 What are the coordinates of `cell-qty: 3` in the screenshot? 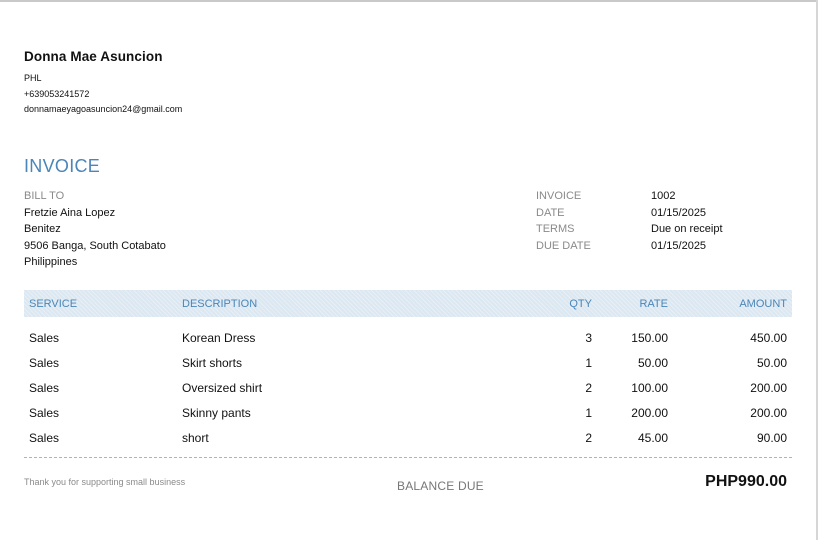 It's located at (588, 337).